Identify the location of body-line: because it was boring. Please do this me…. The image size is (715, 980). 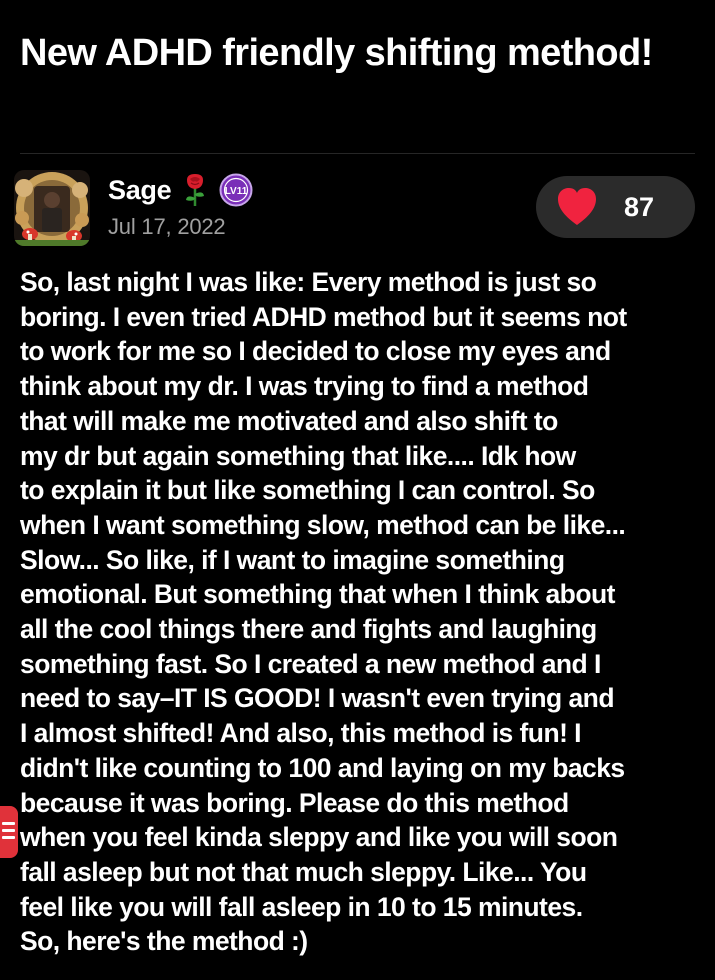
(294, 802).